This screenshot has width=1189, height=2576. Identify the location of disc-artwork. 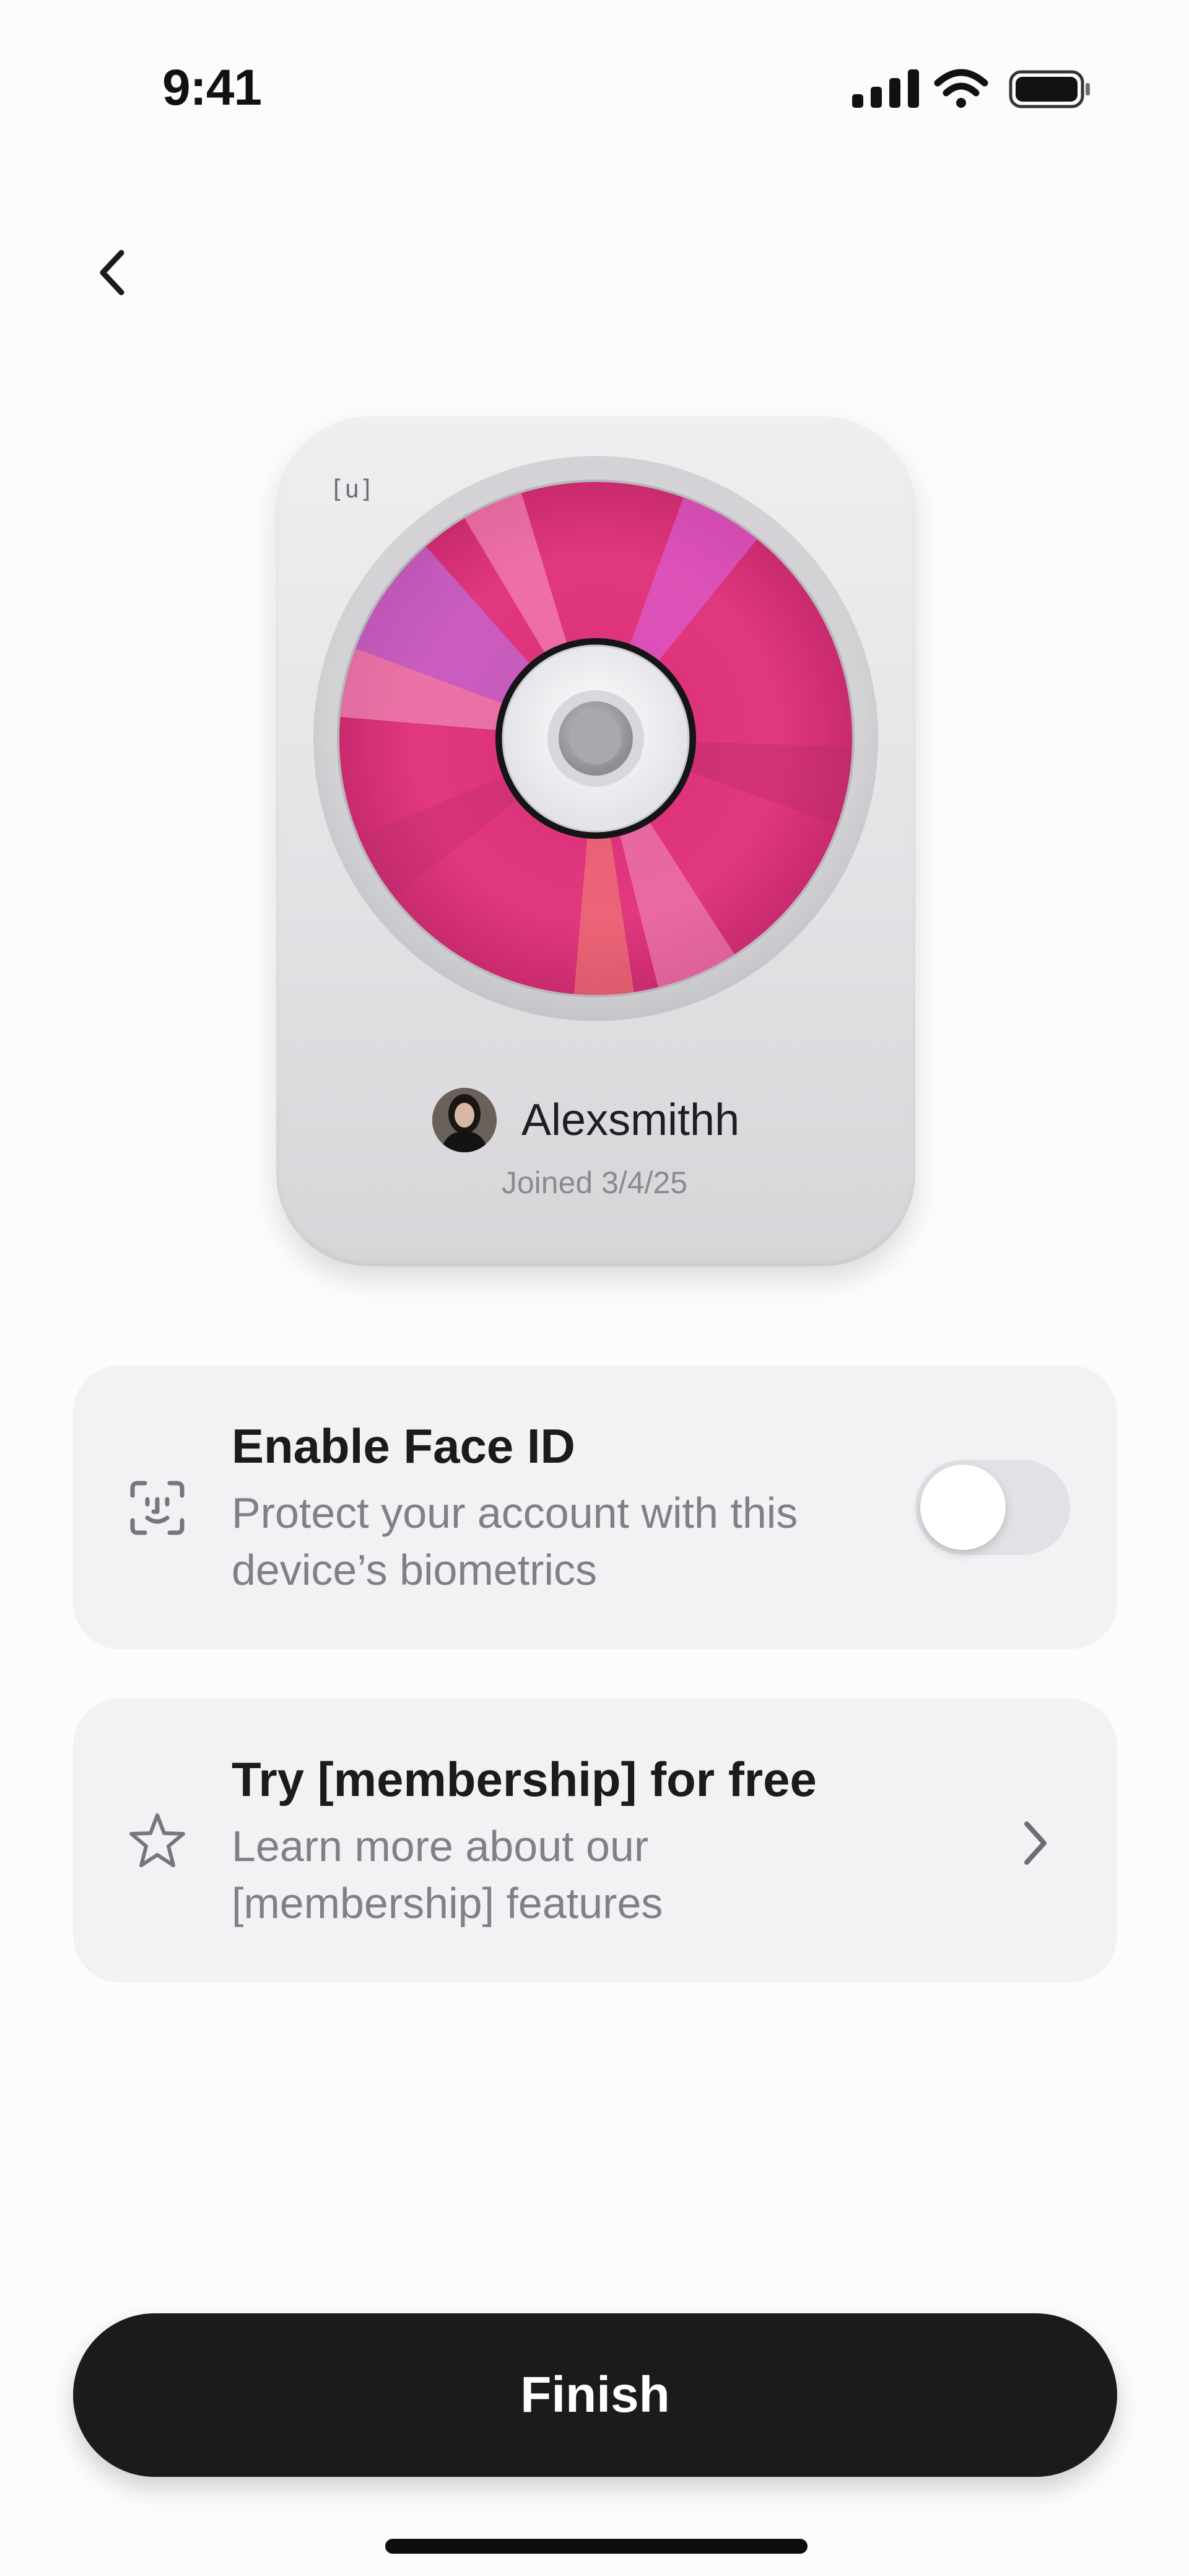
(595, 738).